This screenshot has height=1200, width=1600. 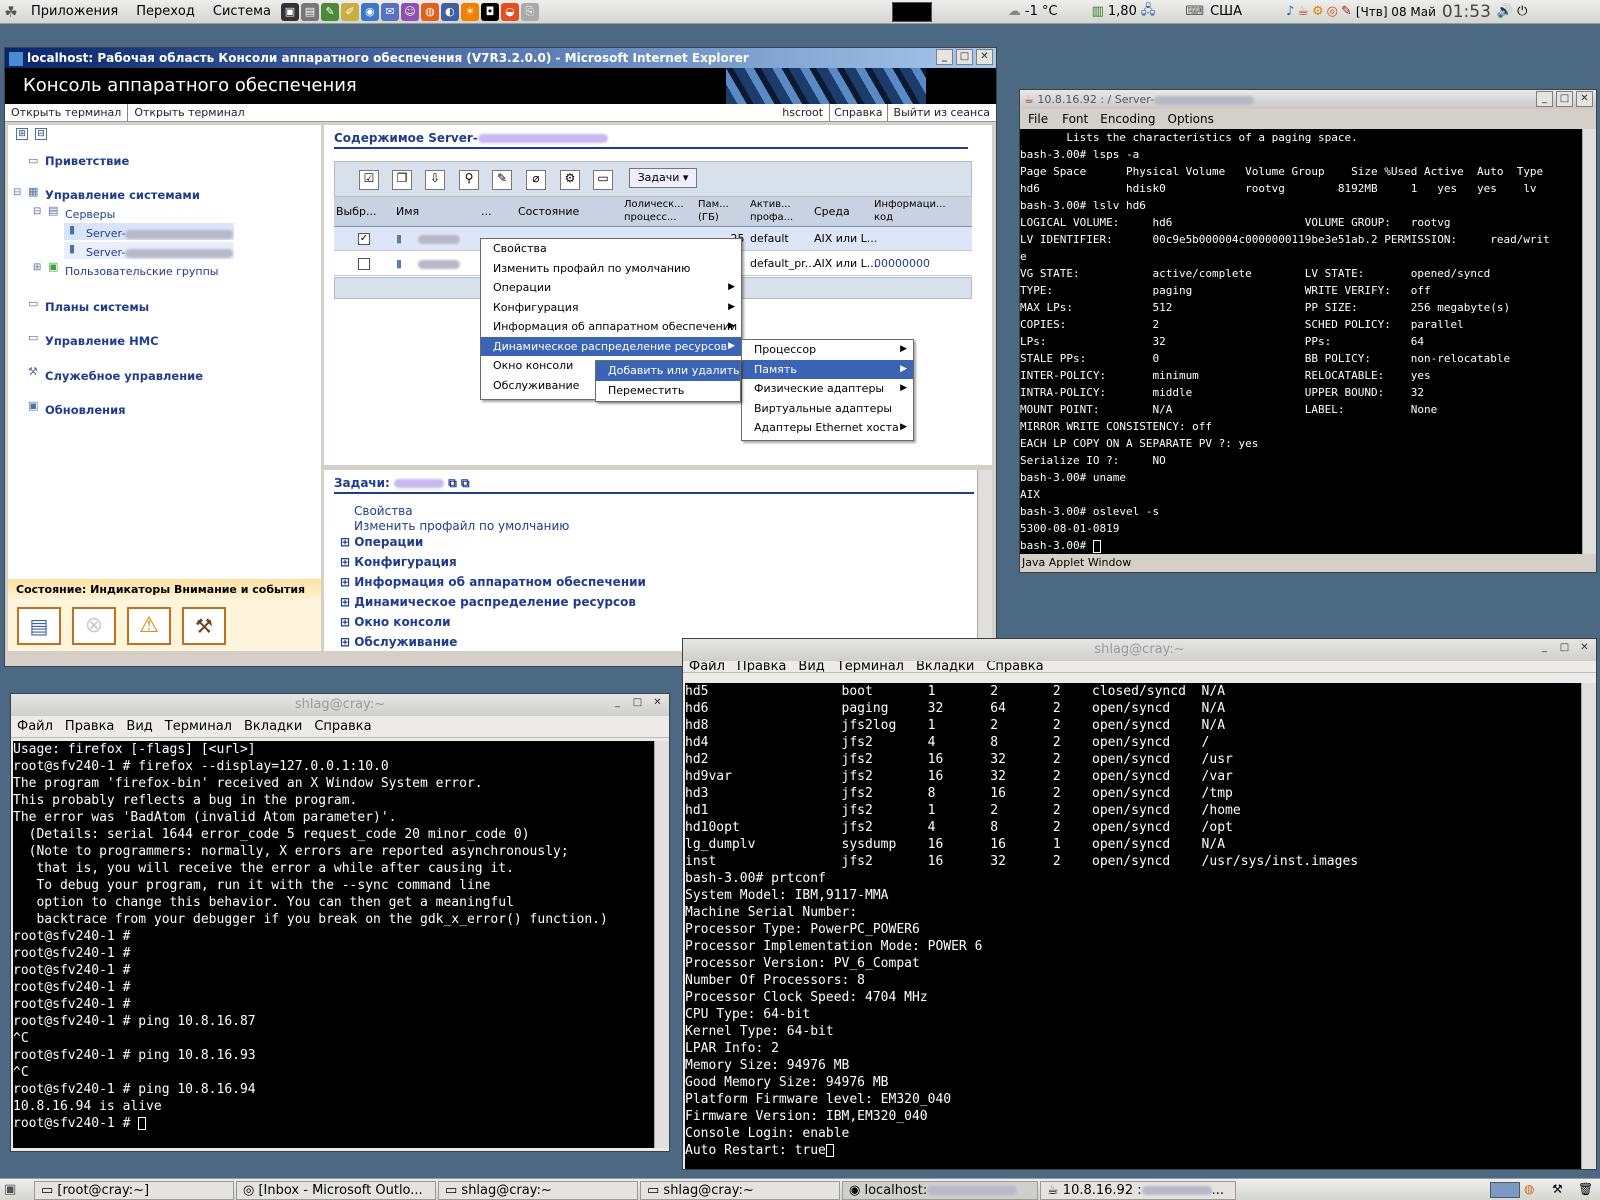 I want to click on power-icon: ⏻, so click(x=1522, y=11).